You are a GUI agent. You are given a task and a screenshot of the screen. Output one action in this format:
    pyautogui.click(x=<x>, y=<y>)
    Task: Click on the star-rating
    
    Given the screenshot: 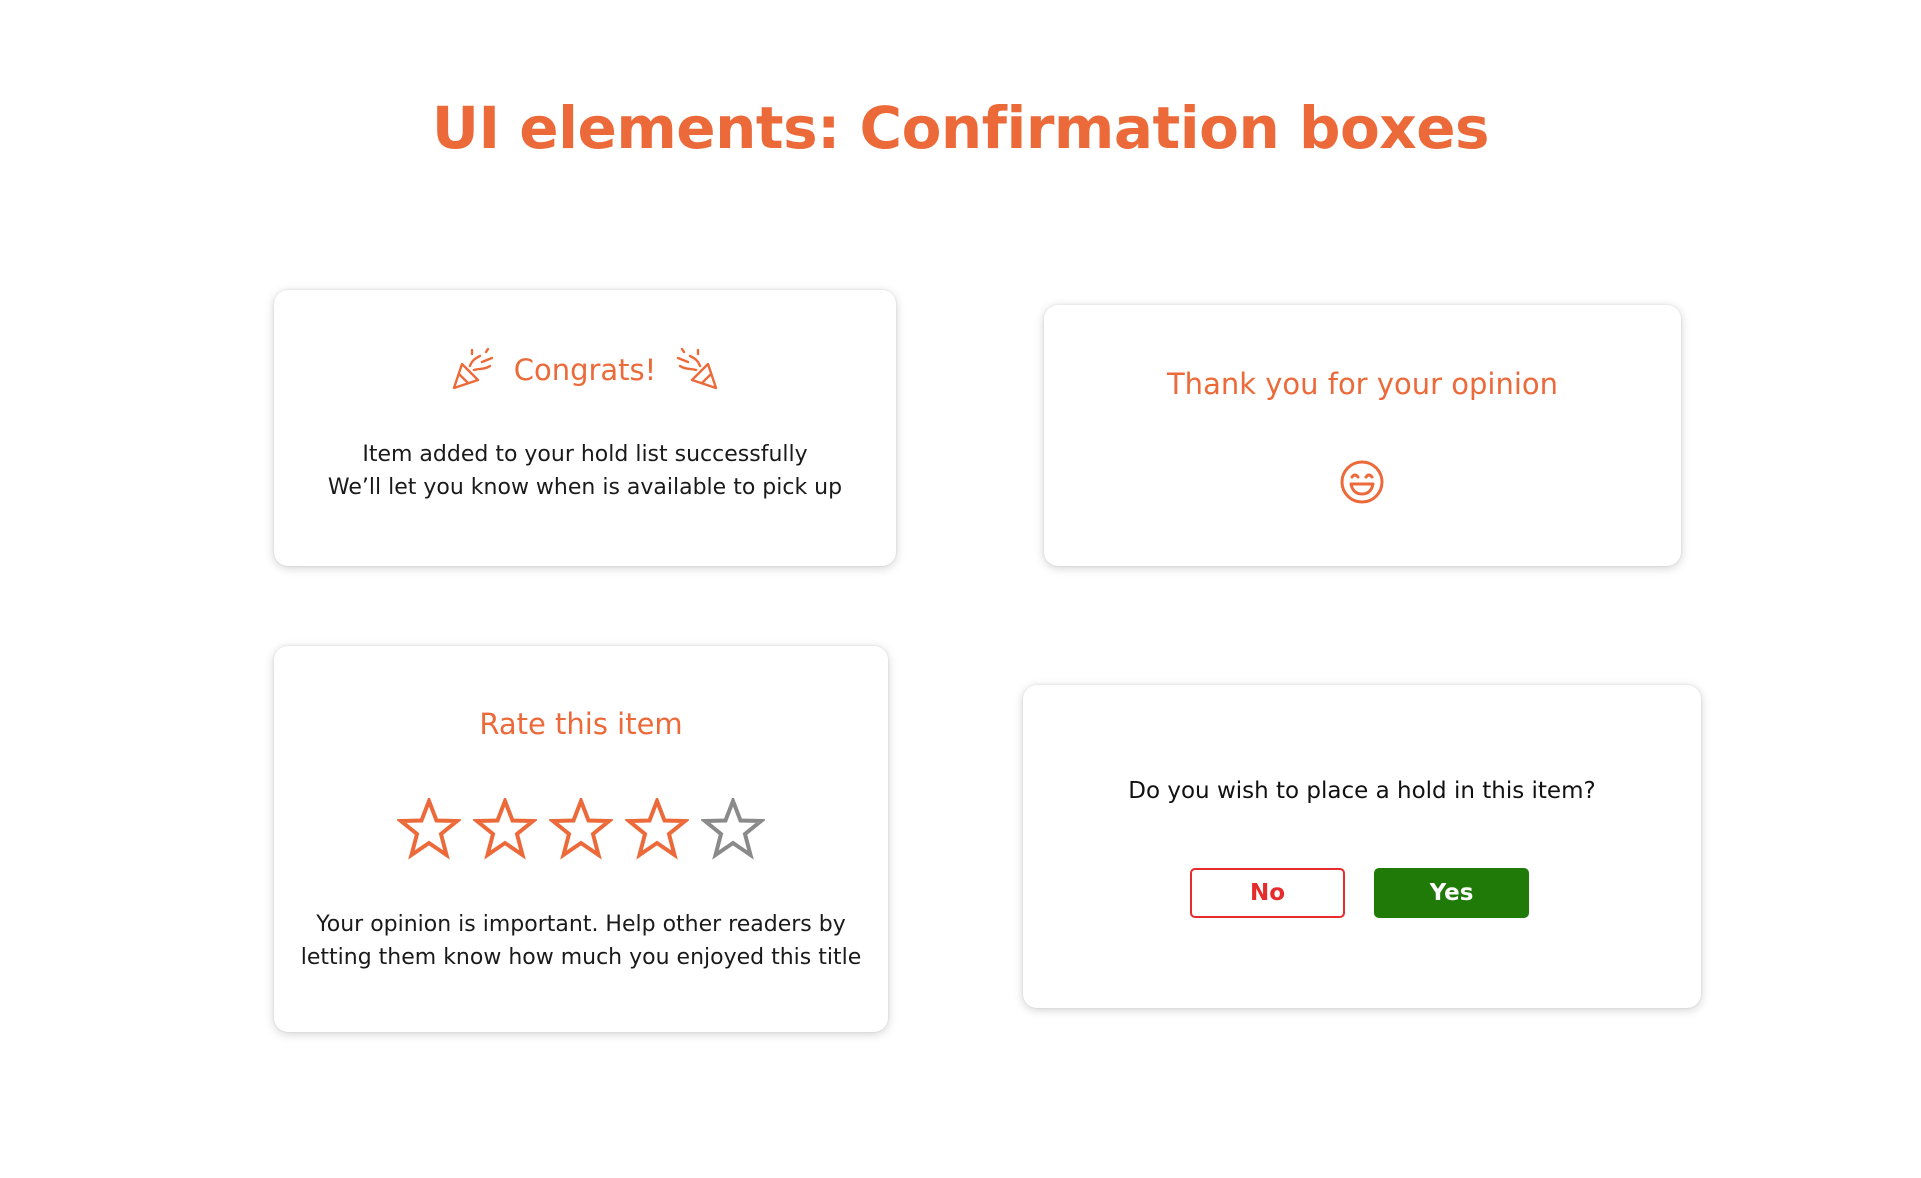 What is the action you would take?
    pyautogui.click(x=581, y=829)
    